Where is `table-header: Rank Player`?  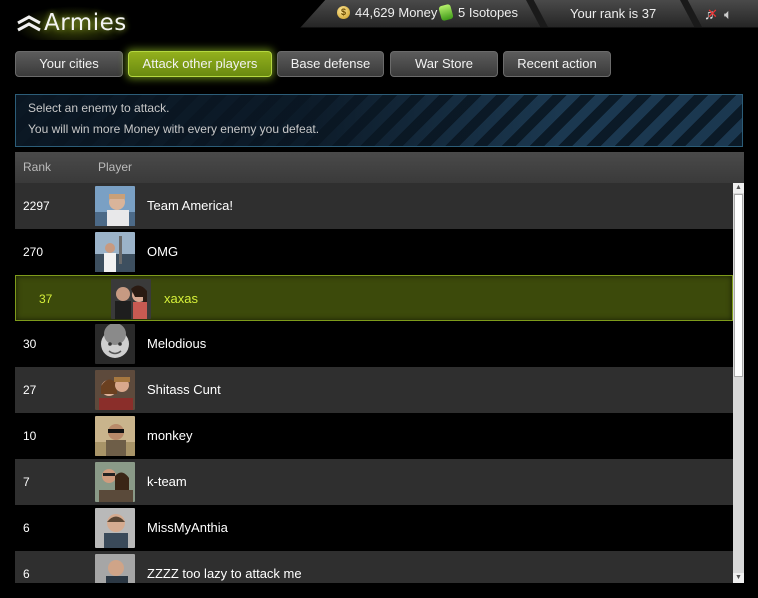 table-header: Rank Player is located at coordinates (379, 167).